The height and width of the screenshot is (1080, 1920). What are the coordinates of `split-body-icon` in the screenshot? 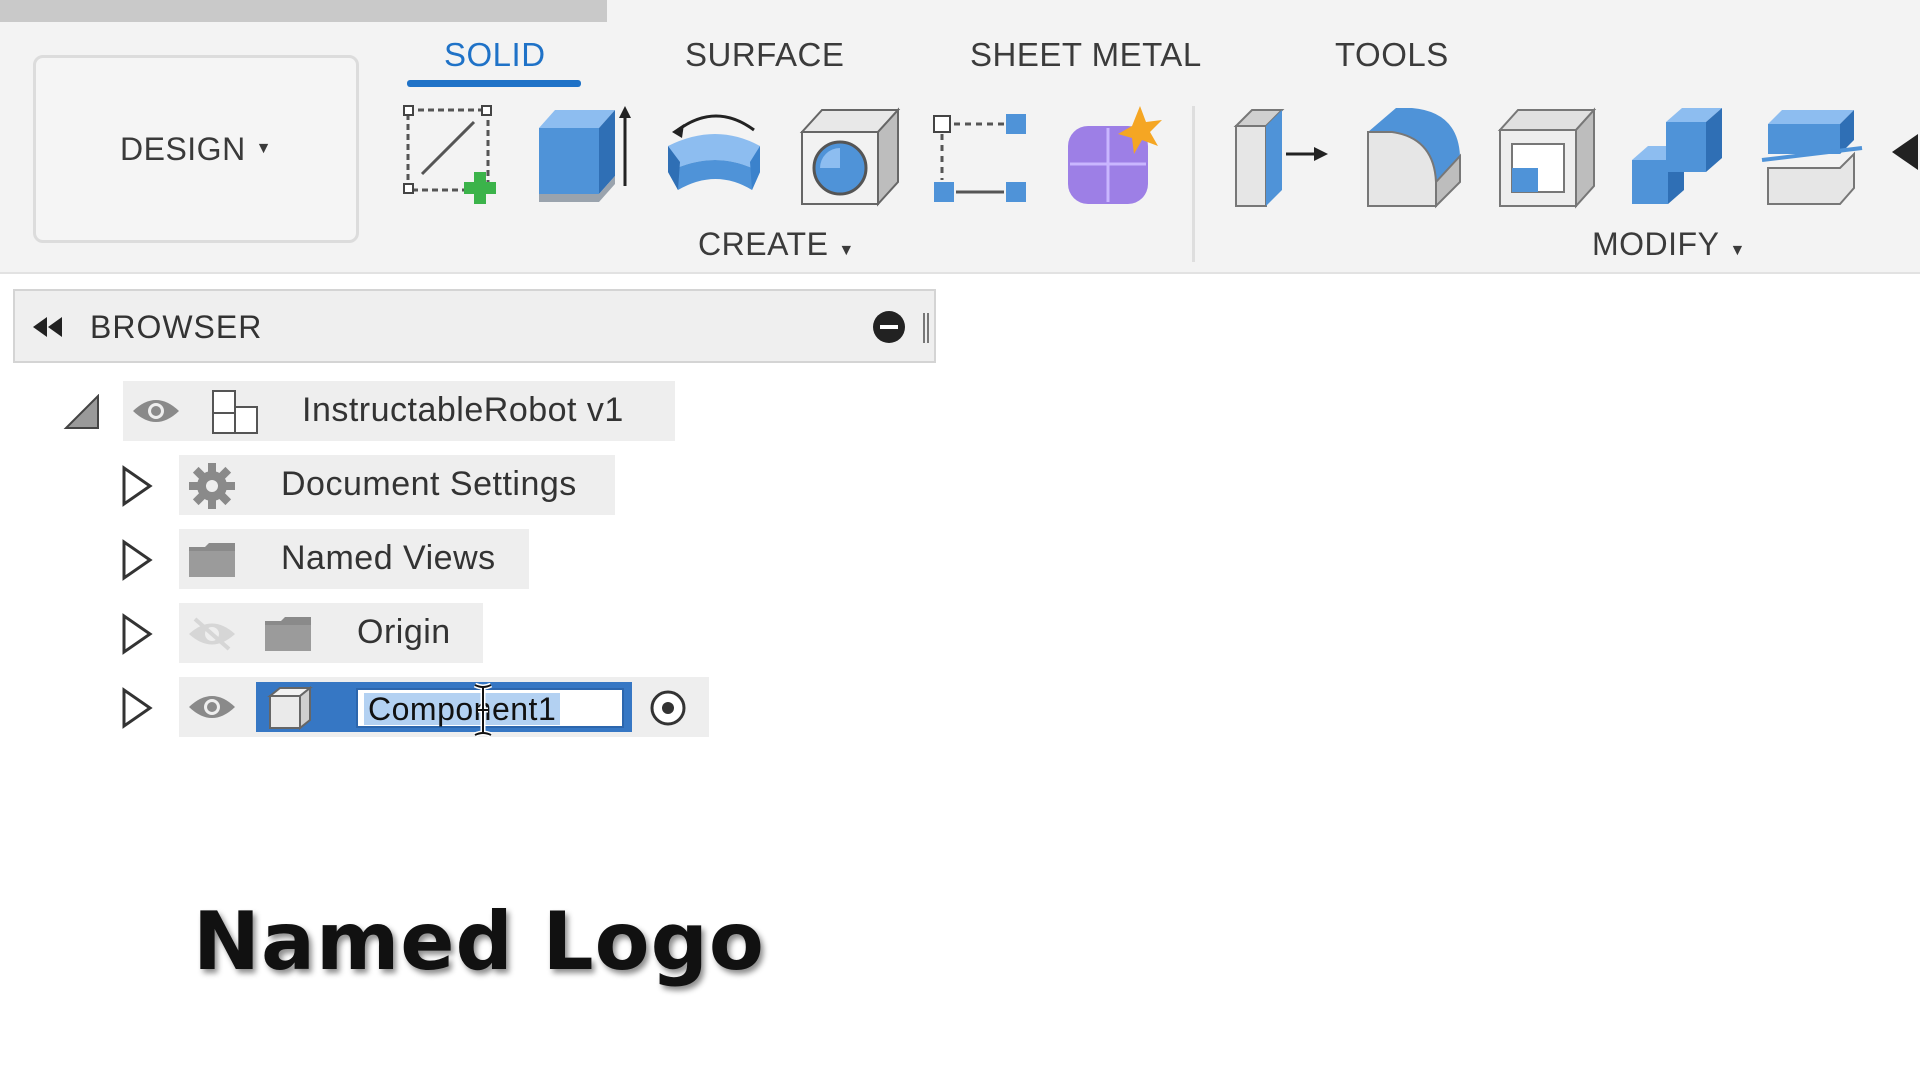 It's located at (1812, 156).